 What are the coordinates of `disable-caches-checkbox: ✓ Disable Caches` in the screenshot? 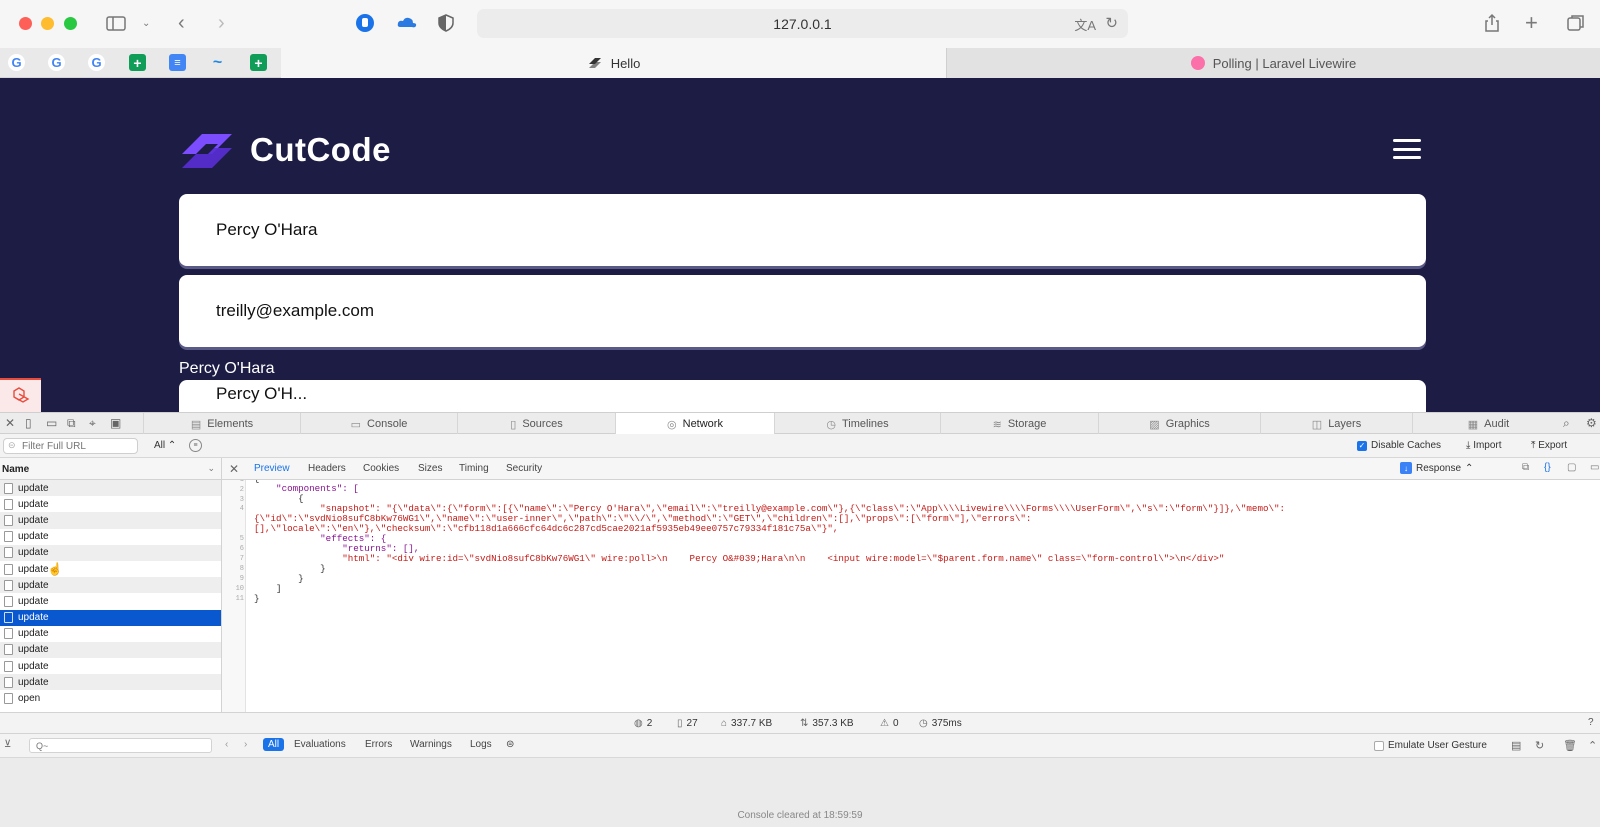 It's located at (1399, 445).